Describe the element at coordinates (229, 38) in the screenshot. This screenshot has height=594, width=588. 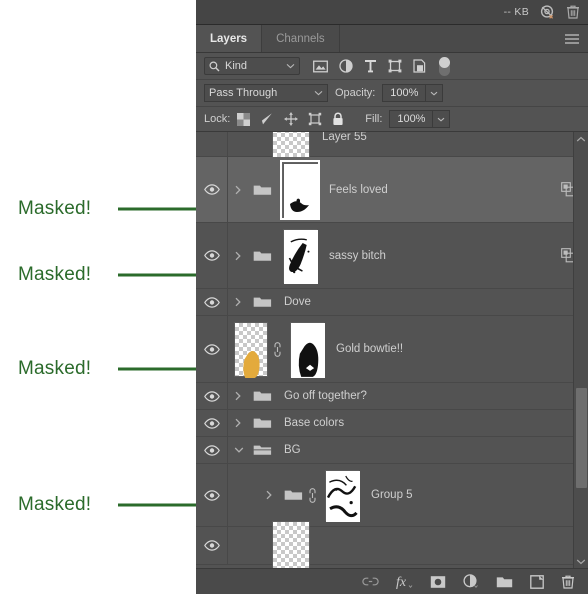
I see `tab-layers: Layers` at that location.